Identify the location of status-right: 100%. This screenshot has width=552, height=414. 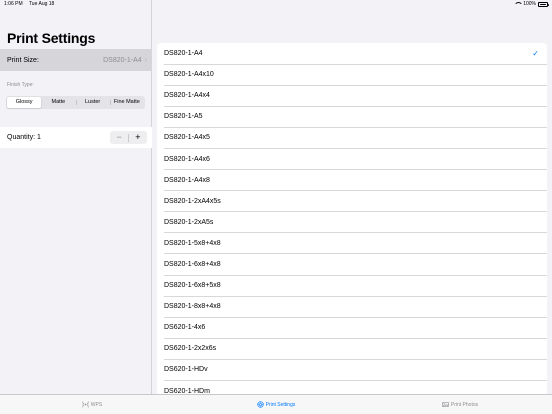
(531, 4).